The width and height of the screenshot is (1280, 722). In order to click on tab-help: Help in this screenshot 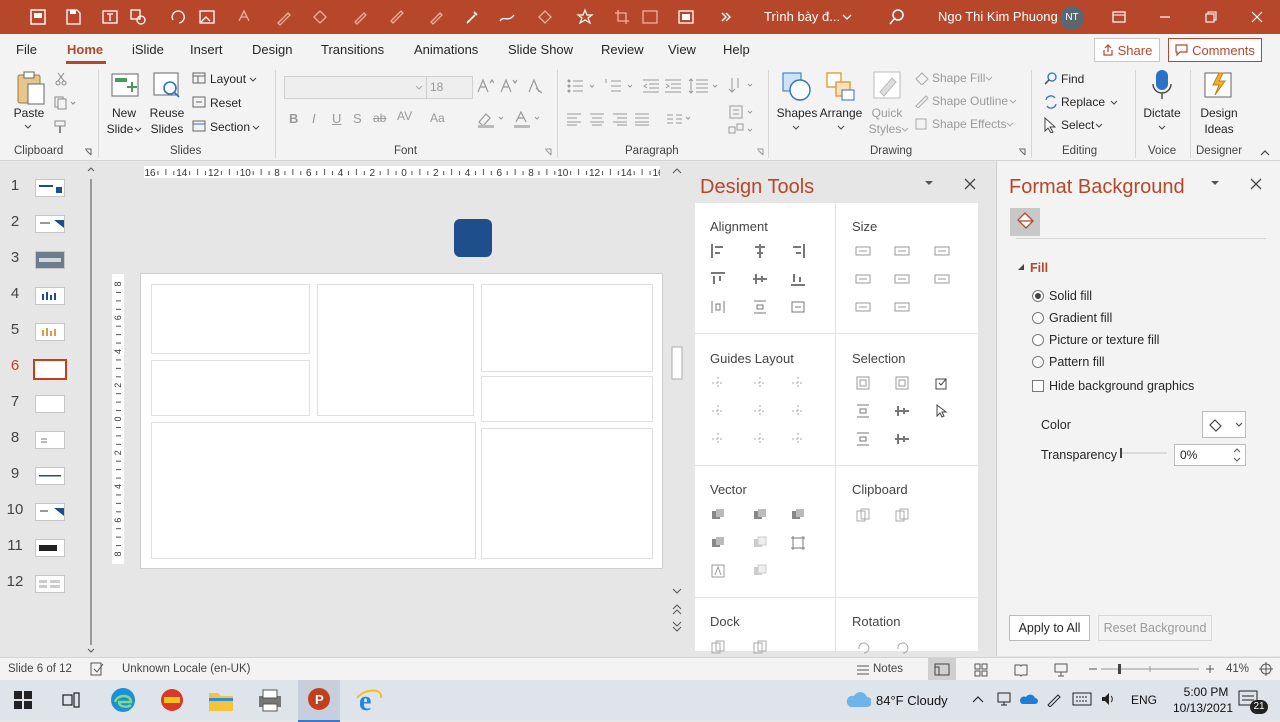, I will do `click(736, 49)`.